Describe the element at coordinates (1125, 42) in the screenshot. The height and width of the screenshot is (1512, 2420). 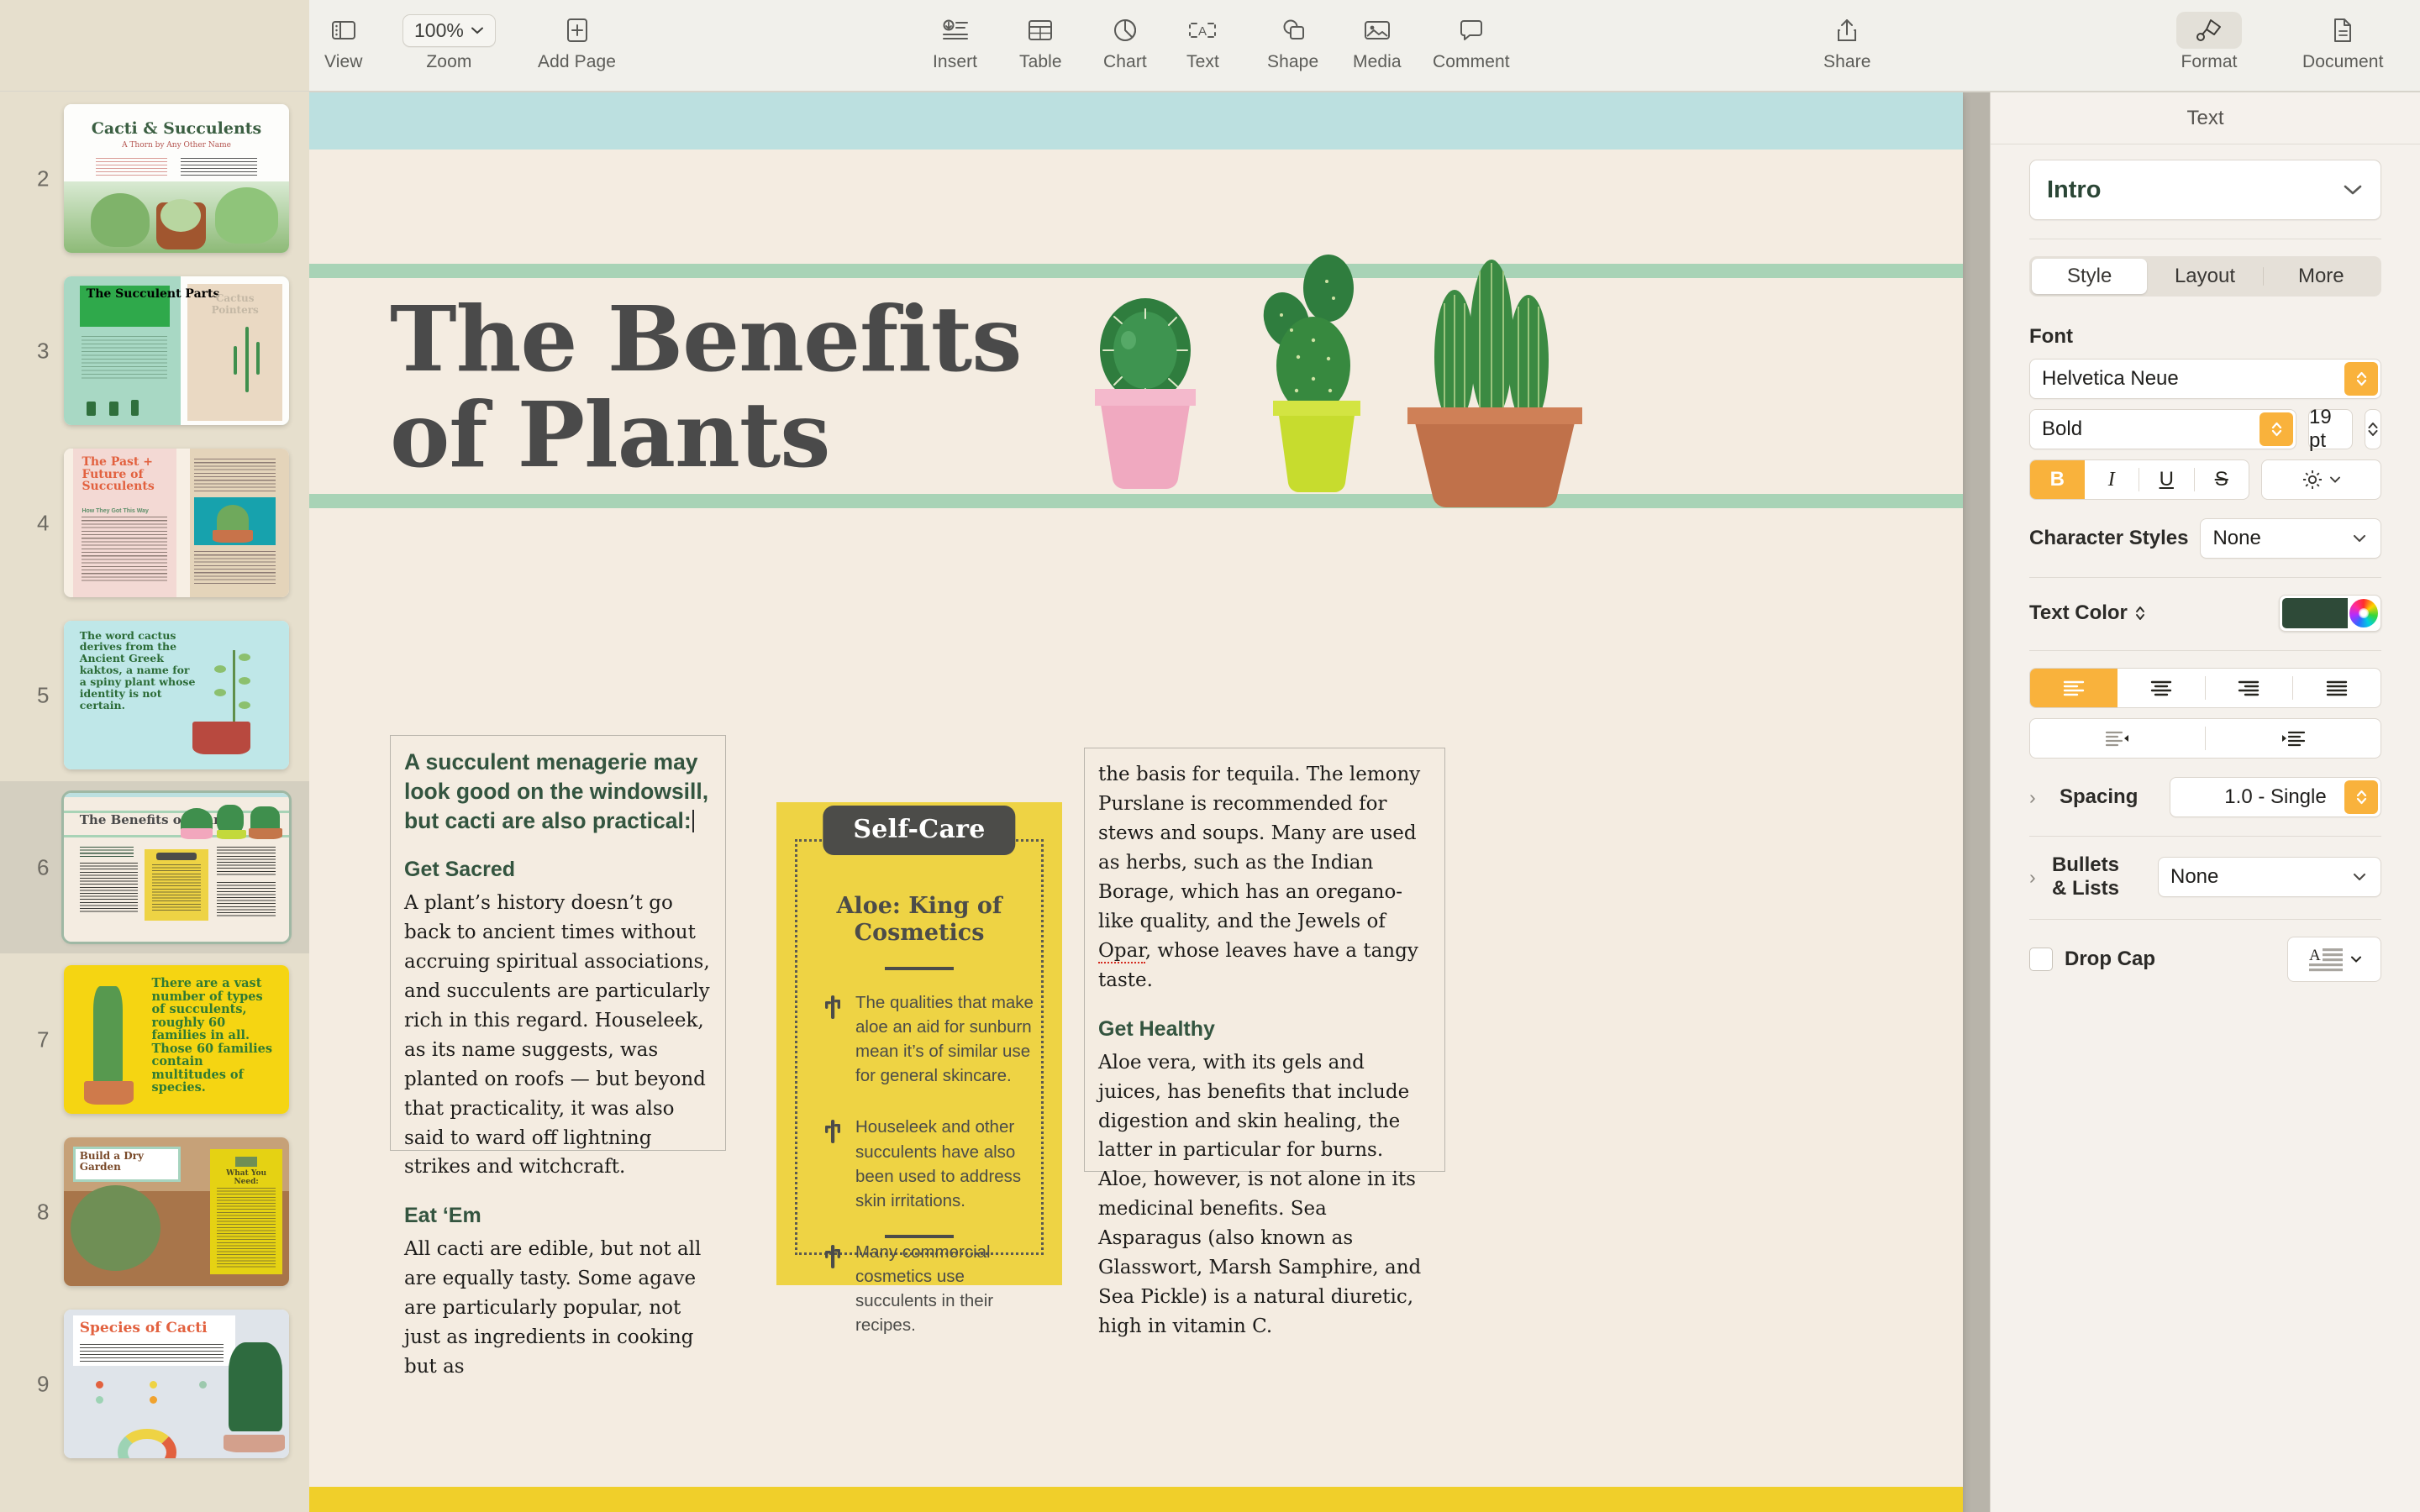
I see `chart-button: Chart` at that location.